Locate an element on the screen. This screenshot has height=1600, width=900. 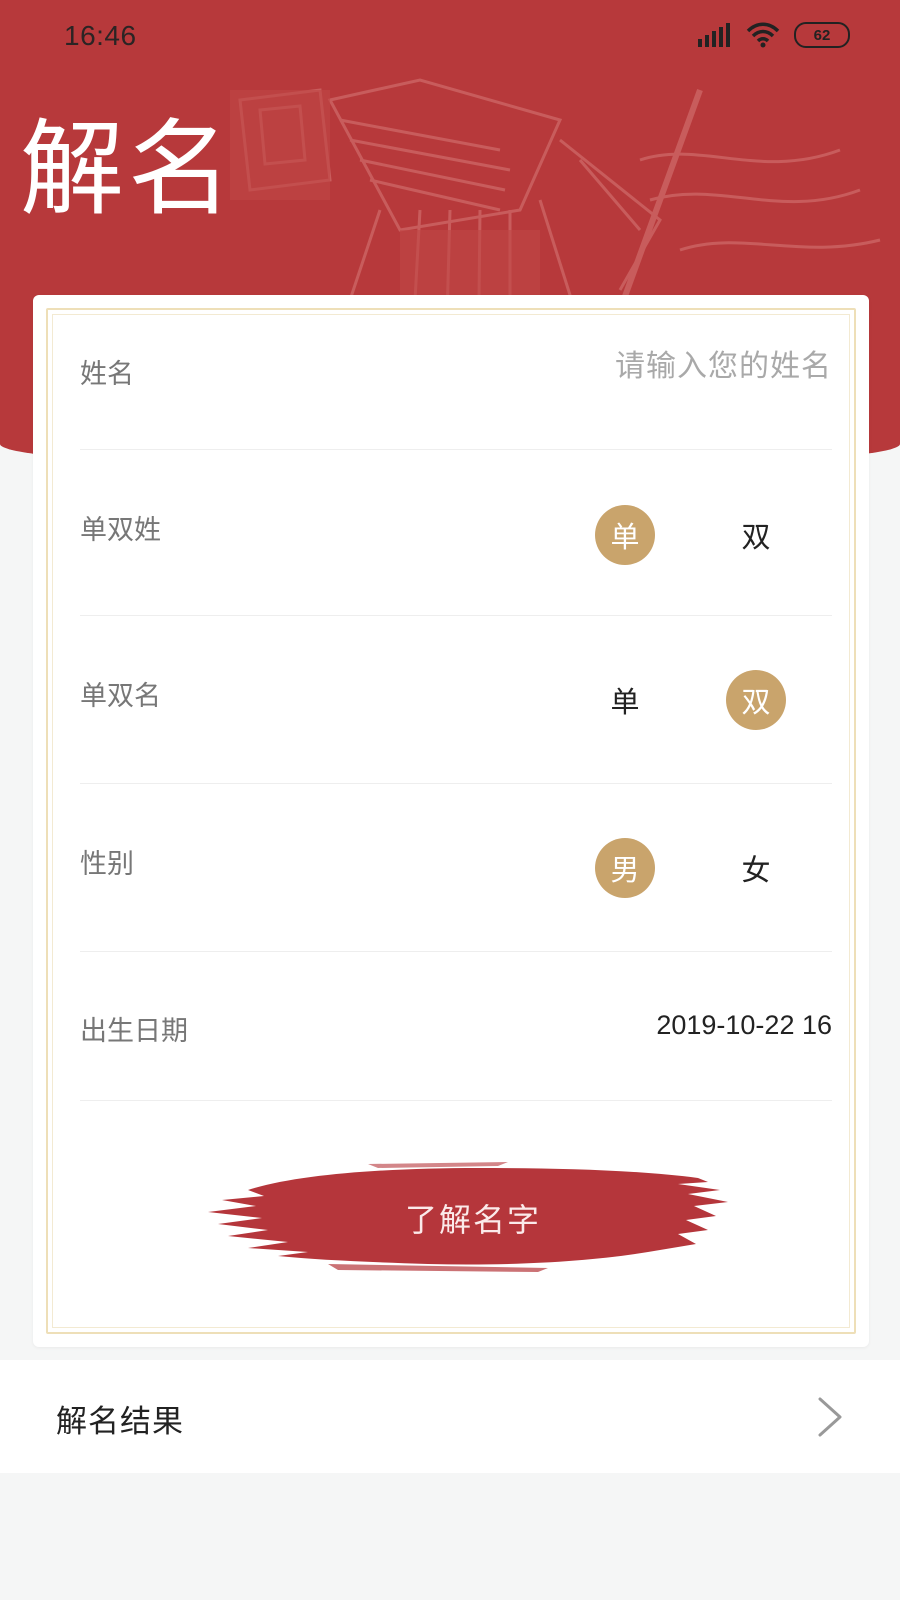
given-name-double-option: 双 is located at coordinates (756, 700).